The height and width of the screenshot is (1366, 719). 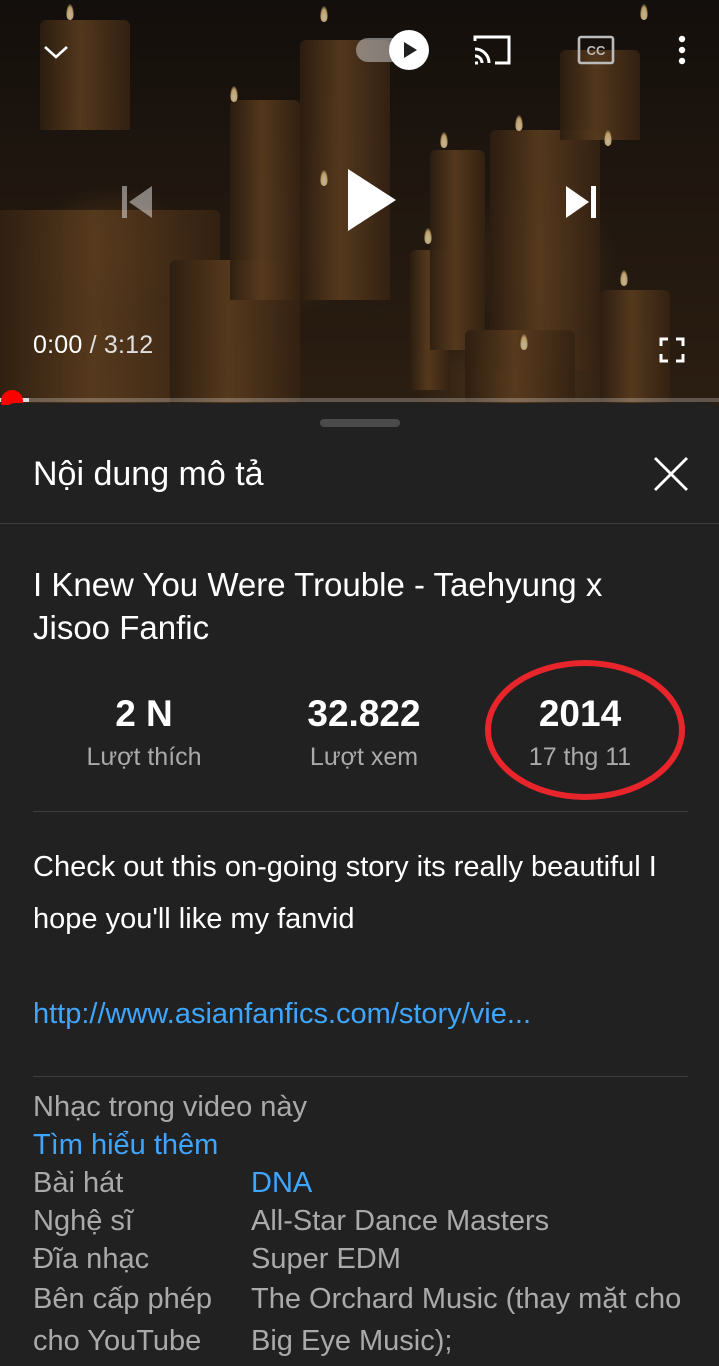 I want to click on learn-more-link: Tìm hiểu thêm, so click(x=363, y=1145).